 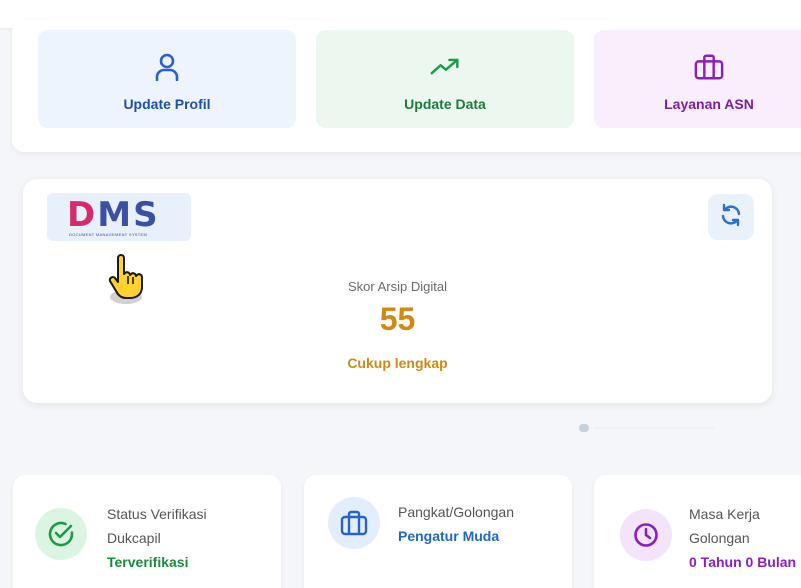 I want to click on dms-logo-ms: MS, so click(x=128, y=215).